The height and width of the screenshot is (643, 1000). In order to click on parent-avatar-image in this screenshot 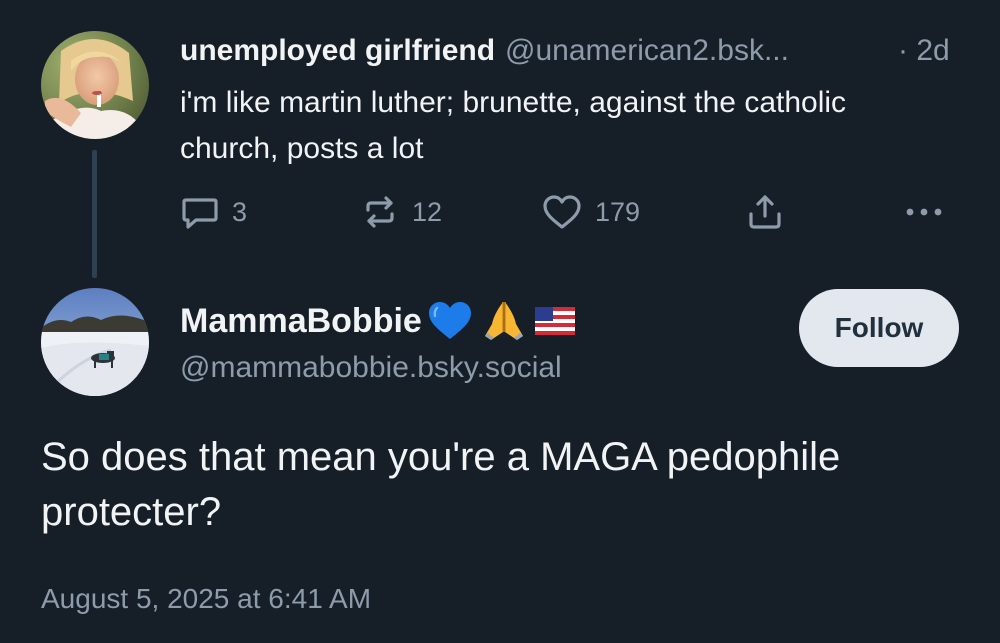, I will do `click(95, 85)`.